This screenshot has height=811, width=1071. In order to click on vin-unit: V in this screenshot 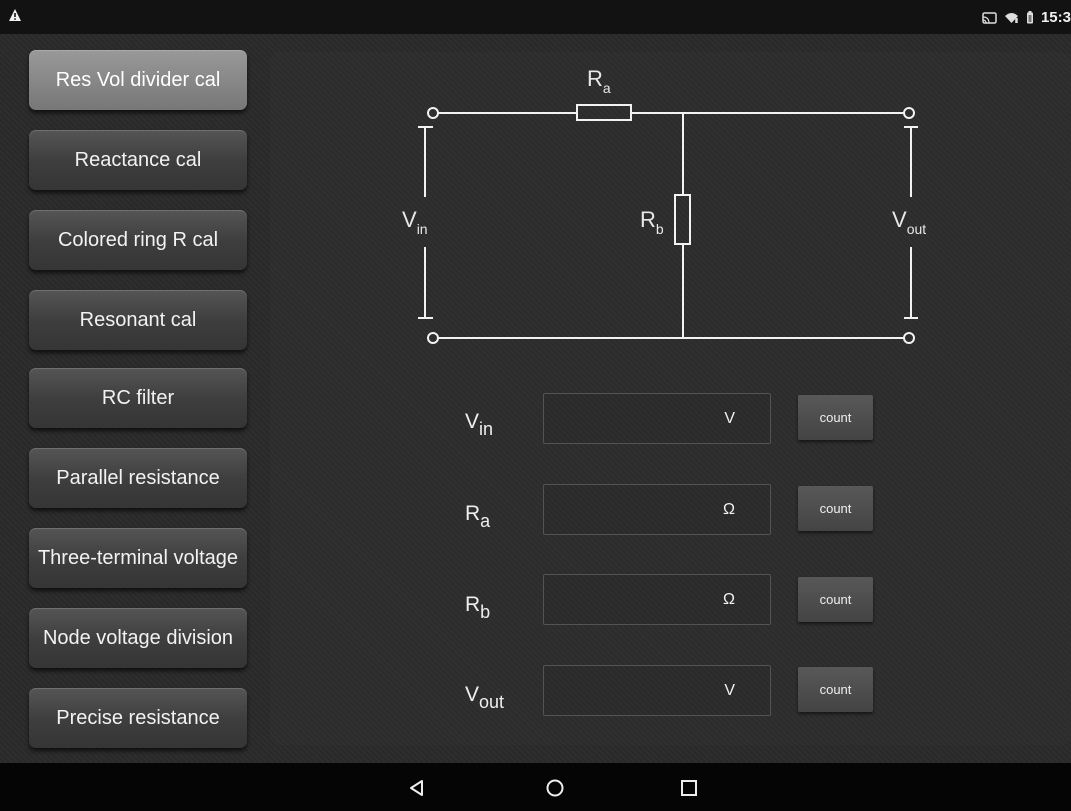, I will do `click(729, 418)`.